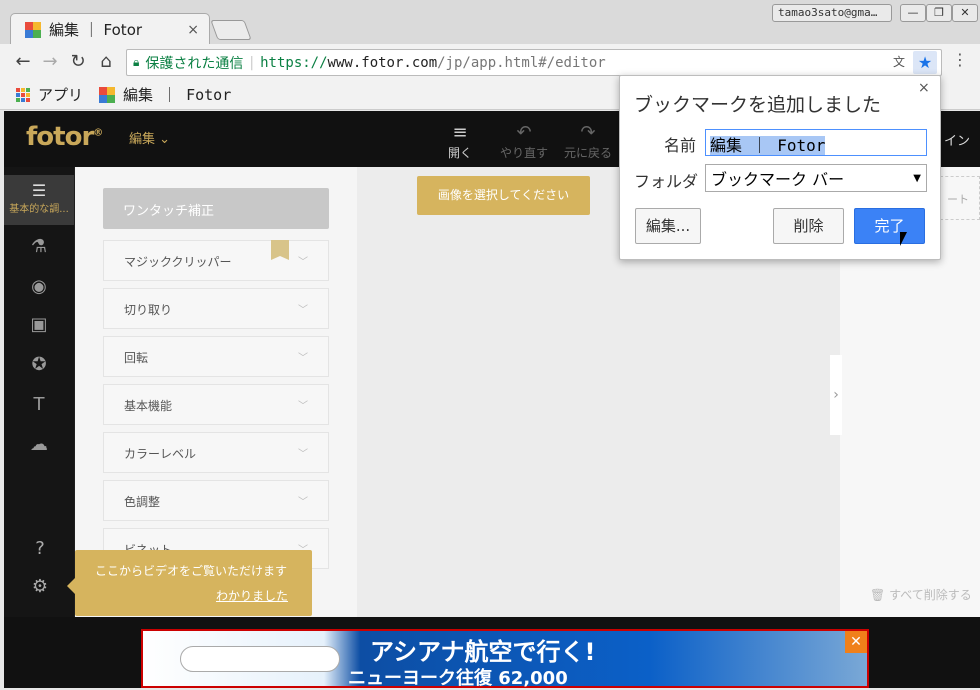 This screenshot has width=980, height=690. What do you see at coordinates (758, 105) in the screenshot?
I see `bubble-title: ブックマークを追加しました` at bounding box center [758, 105].